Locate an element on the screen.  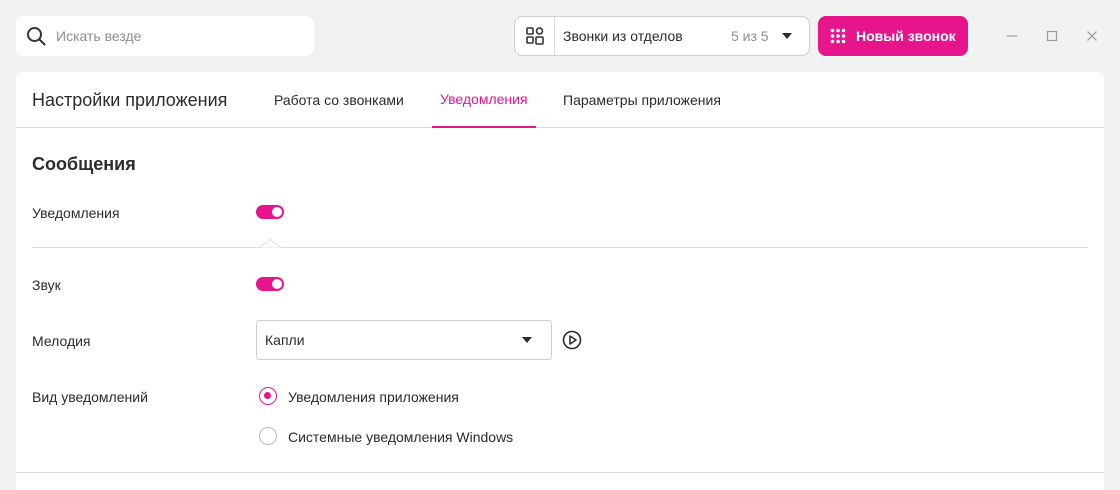
radio-app-notifications is located at coordinates (268, 396).